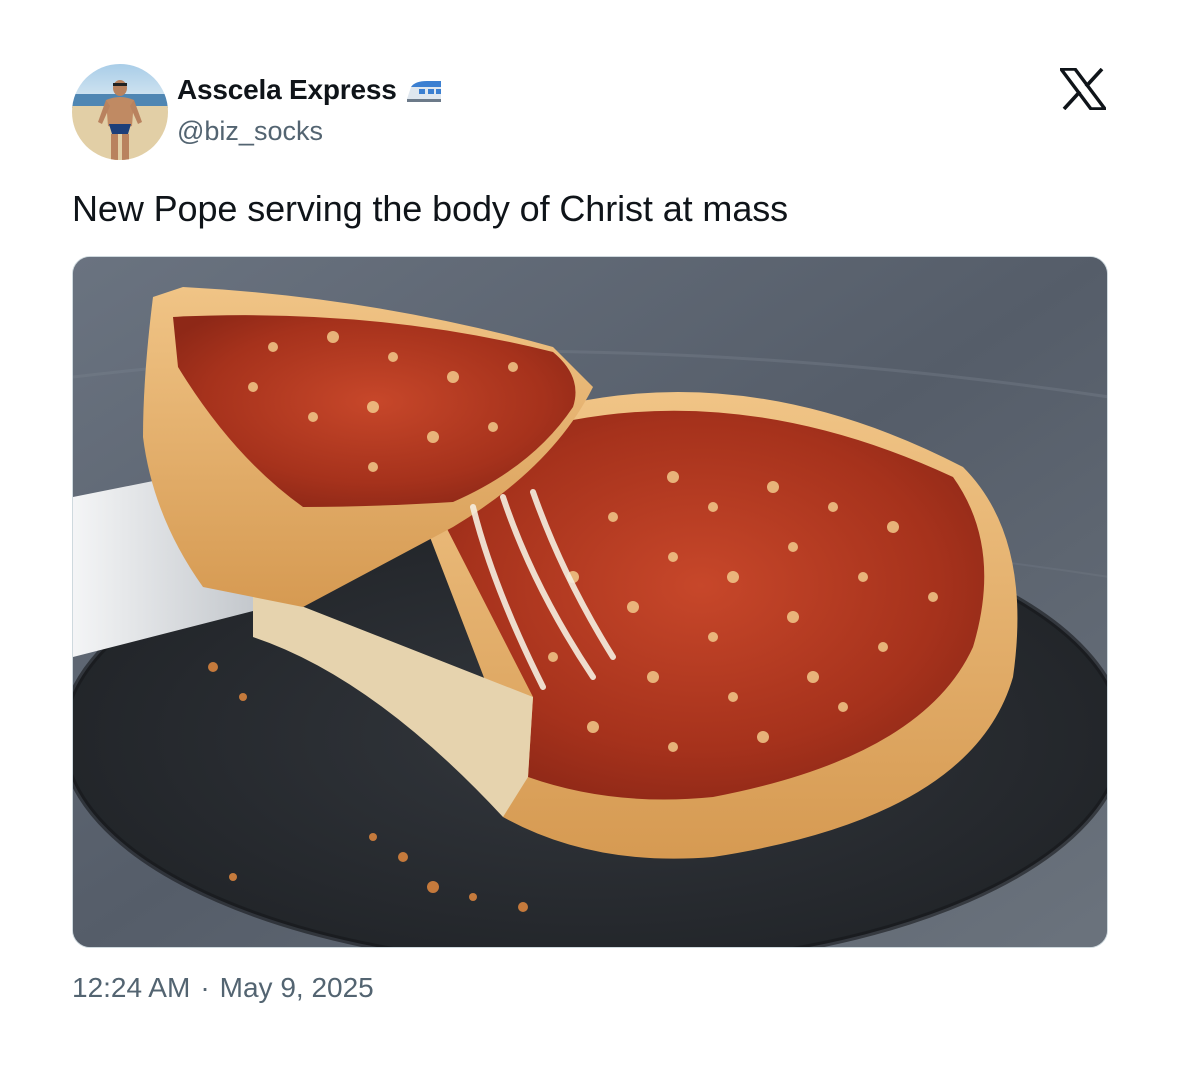  I want to click on author-avatar, so click(120, 112).